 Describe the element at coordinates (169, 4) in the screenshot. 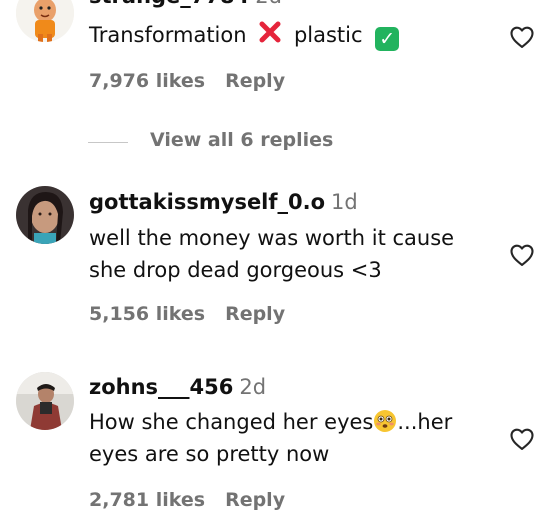

I see `username: strange_7784` at that location.